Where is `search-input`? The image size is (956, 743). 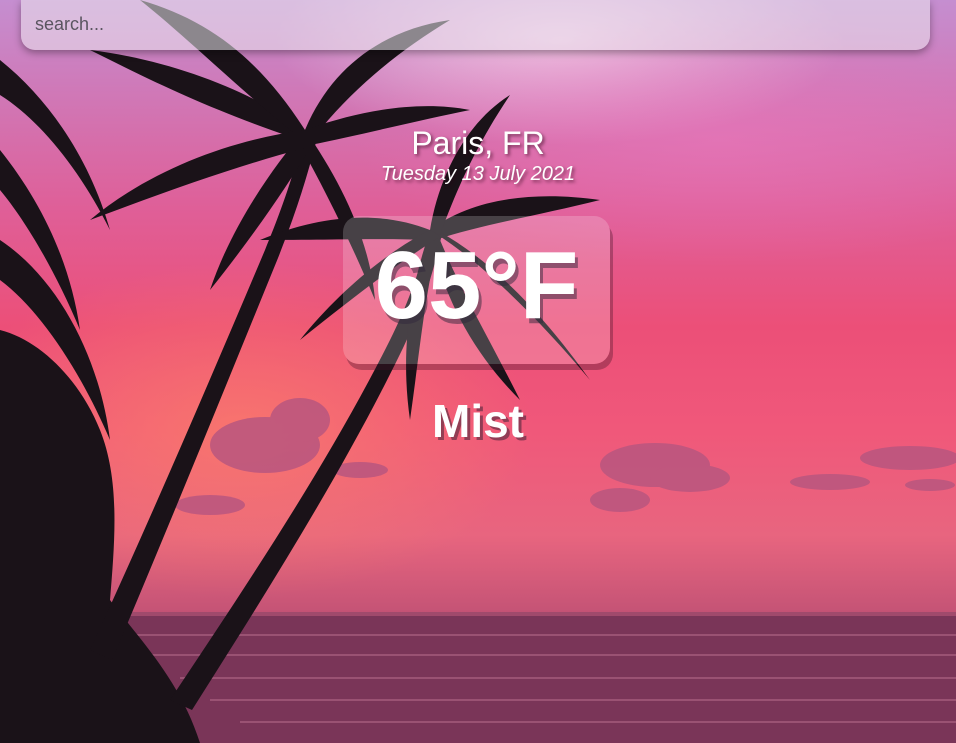 search-input is located at coordinates (465, 24).